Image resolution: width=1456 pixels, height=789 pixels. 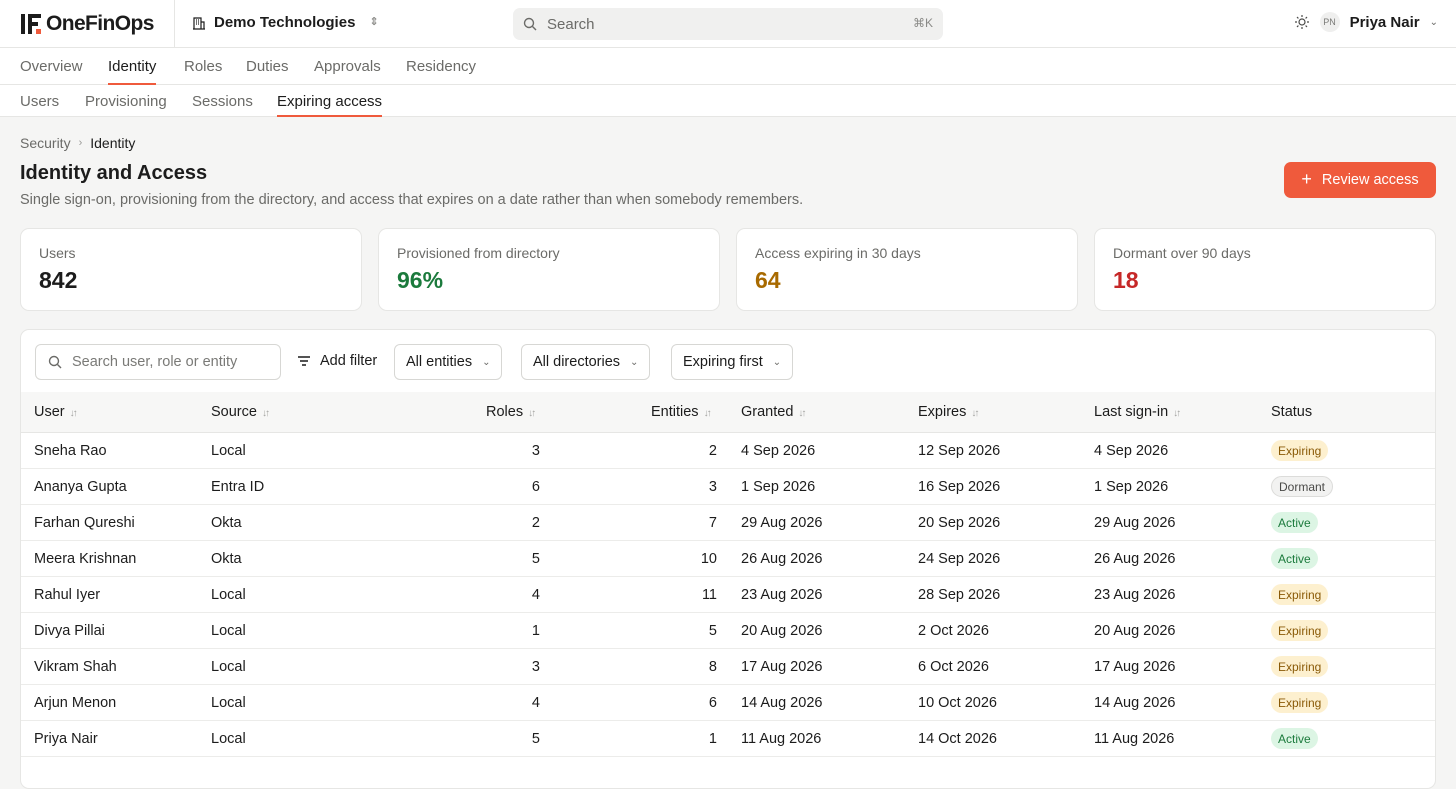 I want to click on entities-select: All entities ⌄, so click(x=448, y=362).